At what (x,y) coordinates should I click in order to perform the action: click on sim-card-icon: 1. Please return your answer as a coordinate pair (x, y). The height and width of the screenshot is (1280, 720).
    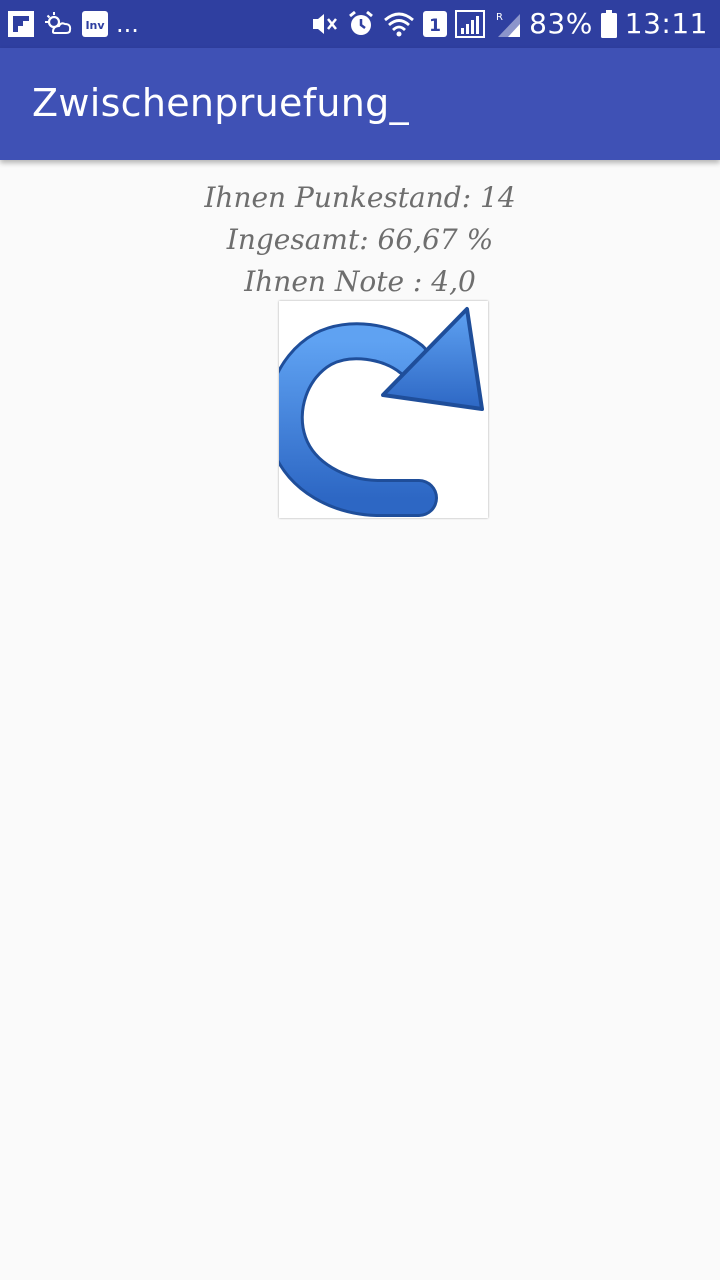
    Looking at the image, I should click on (435, 24).